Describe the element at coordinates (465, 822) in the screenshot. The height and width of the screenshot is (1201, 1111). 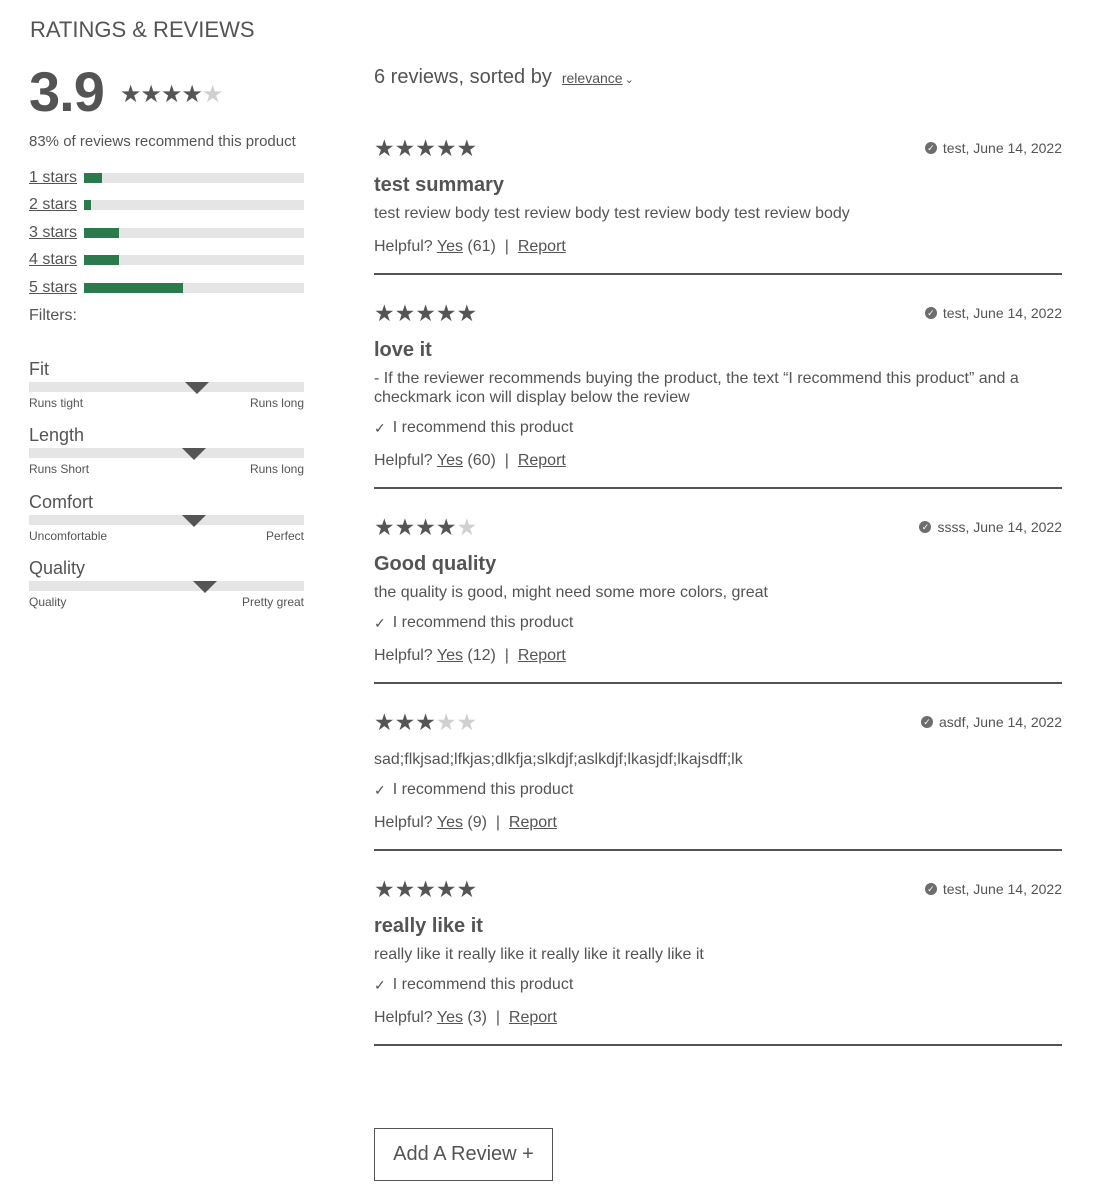
I see `helpful-row: Helpful? Yes (9) | Report` at that location.